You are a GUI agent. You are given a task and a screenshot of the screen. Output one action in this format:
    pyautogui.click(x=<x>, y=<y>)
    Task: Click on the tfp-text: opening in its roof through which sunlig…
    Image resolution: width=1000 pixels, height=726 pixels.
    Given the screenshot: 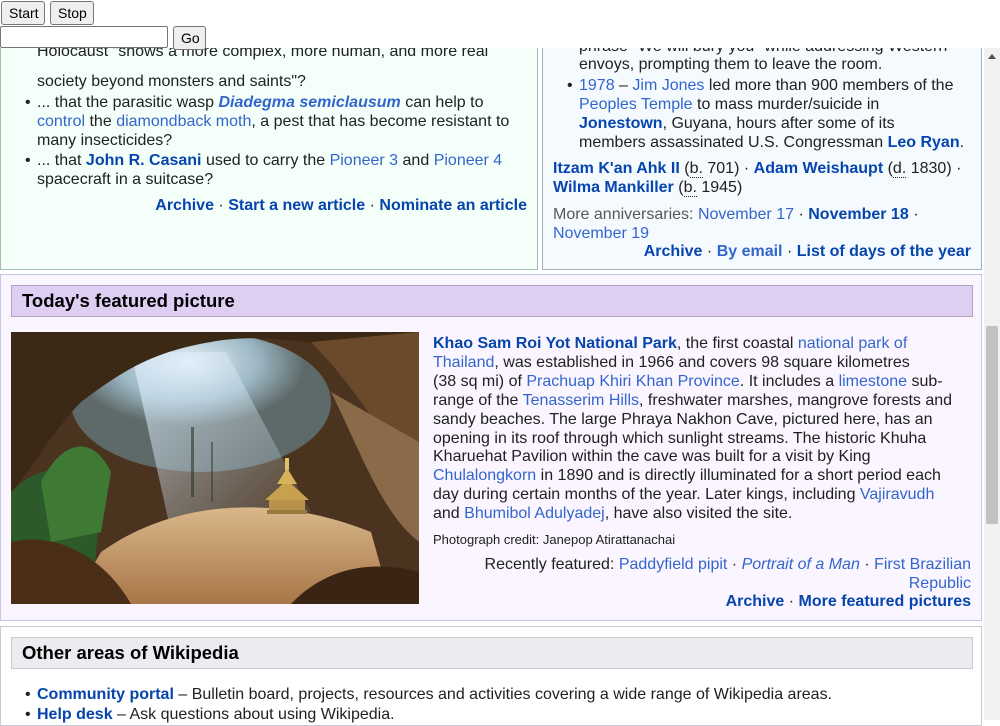 What is the action you would take?
    pyautogui.click(x=680, y=438)
    